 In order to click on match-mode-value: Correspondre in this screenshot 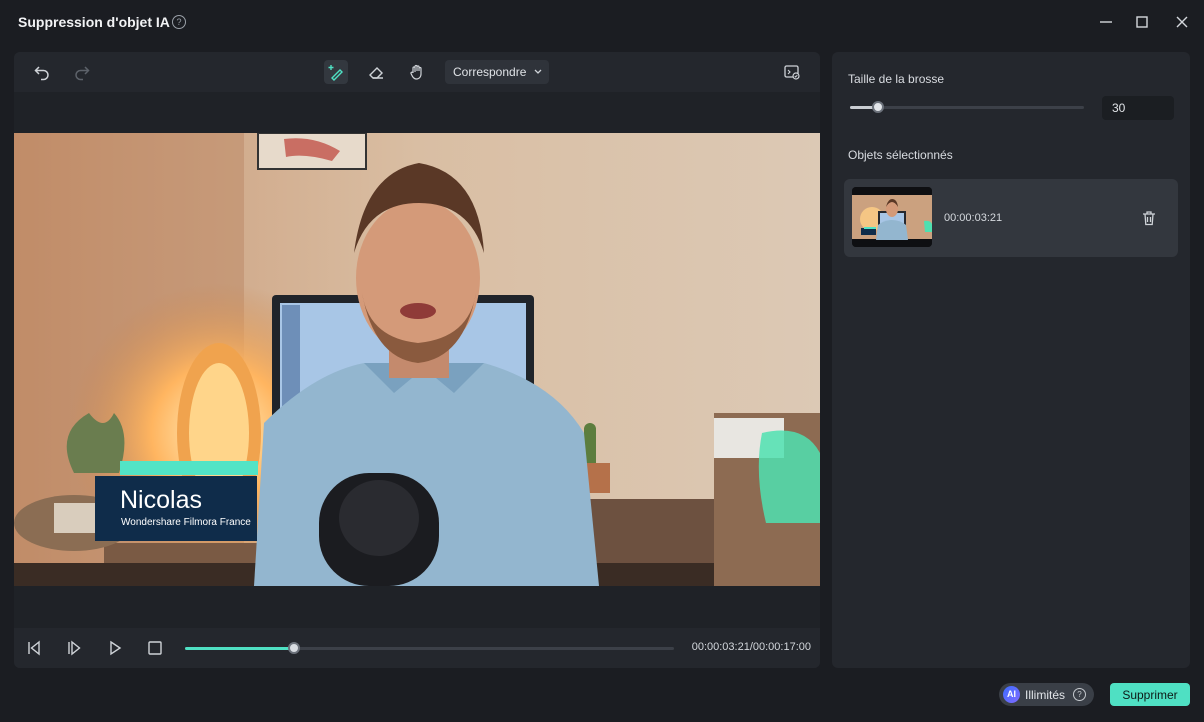, I will do `click(490, 72)`.